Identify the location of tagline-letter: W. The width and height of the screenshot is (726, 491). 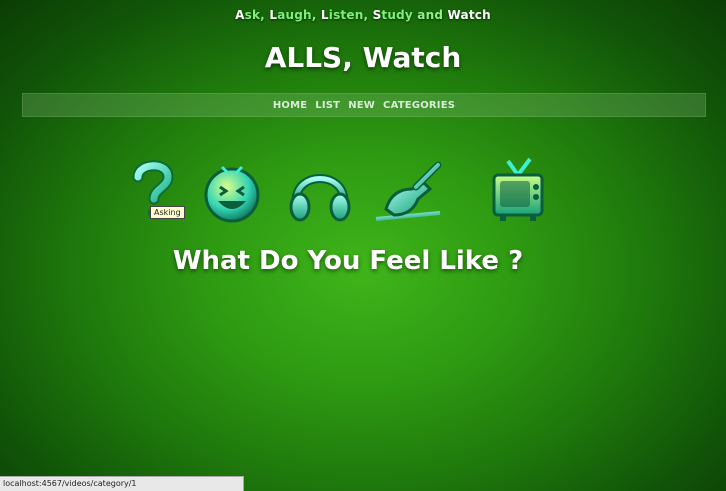
(454, 15).